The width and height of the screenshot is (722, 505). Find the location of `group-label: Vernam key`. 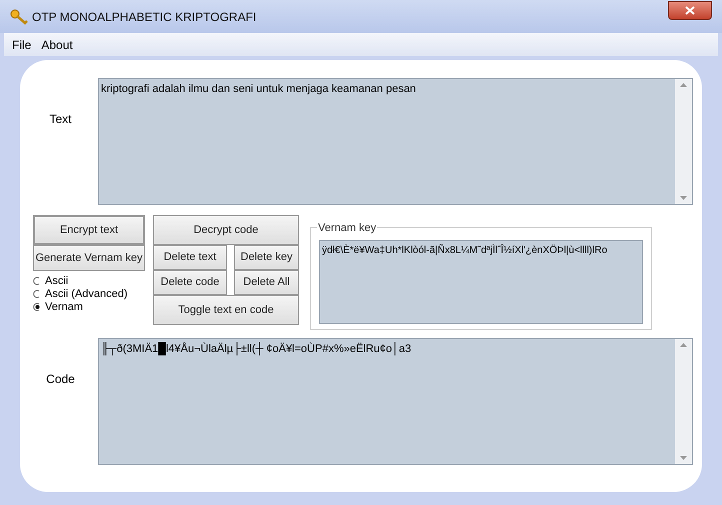

group-label: Vernam key is located at coordinates (347, 228).